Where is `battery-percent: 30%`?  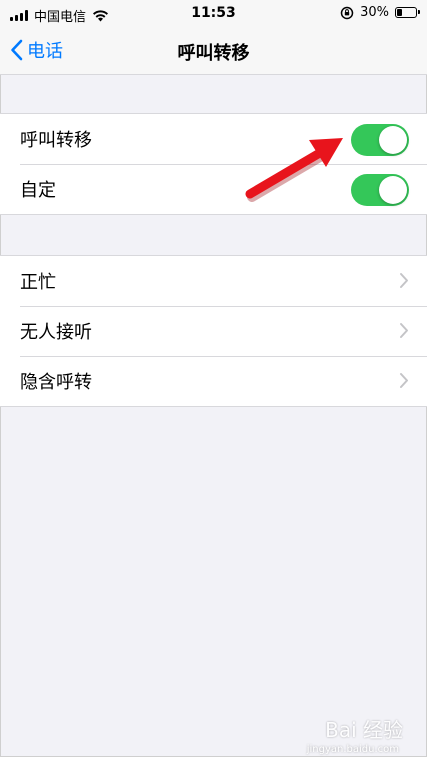
battery-percent: 30% is located at coordinates (374, 12).